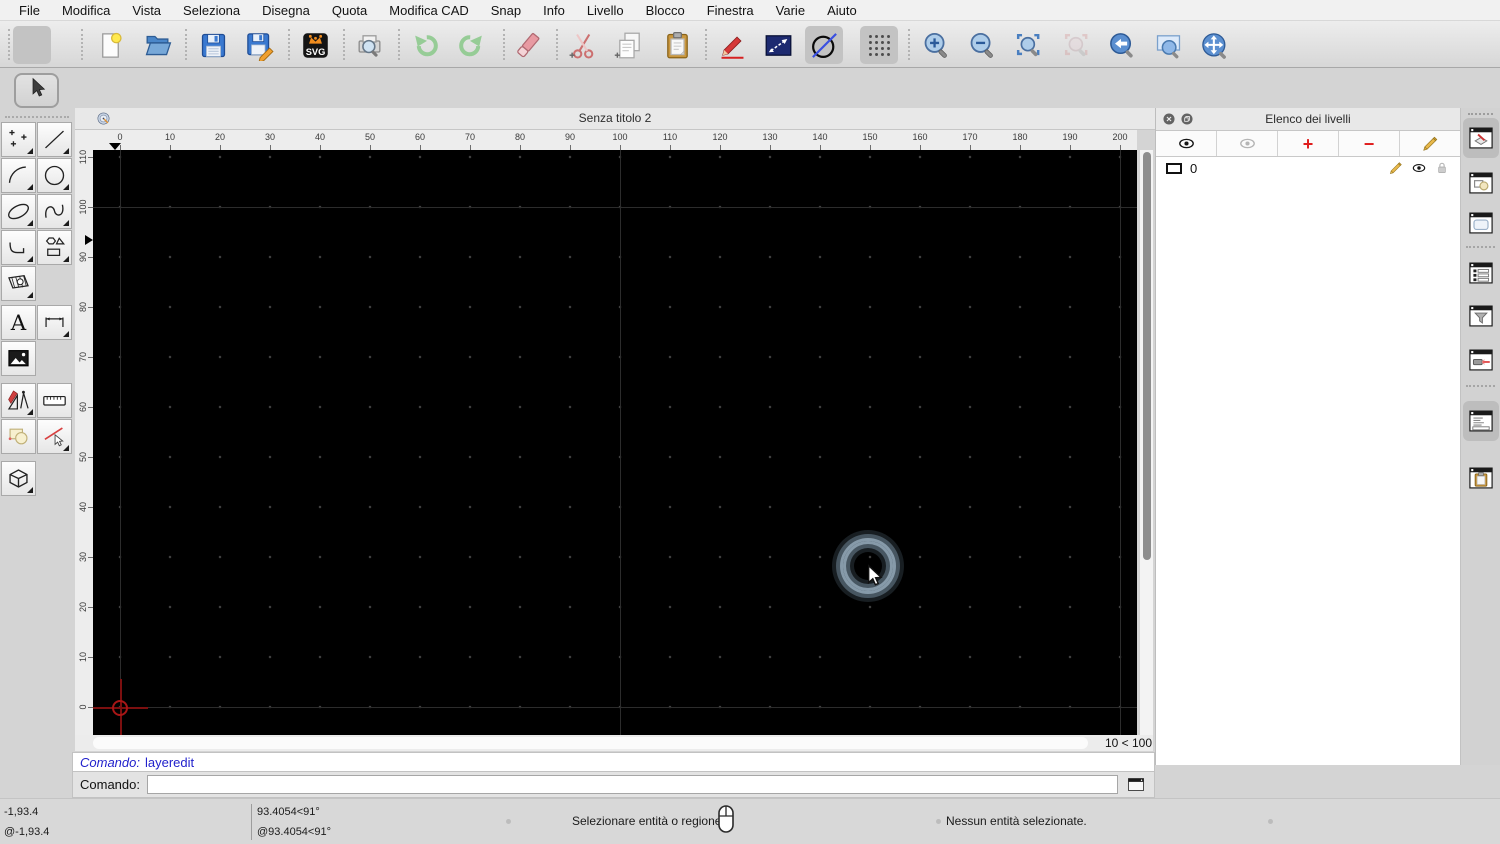 This screenshot has width=1500, height=844. I want to click on vertical-scrollbar, so click(1146, 442).